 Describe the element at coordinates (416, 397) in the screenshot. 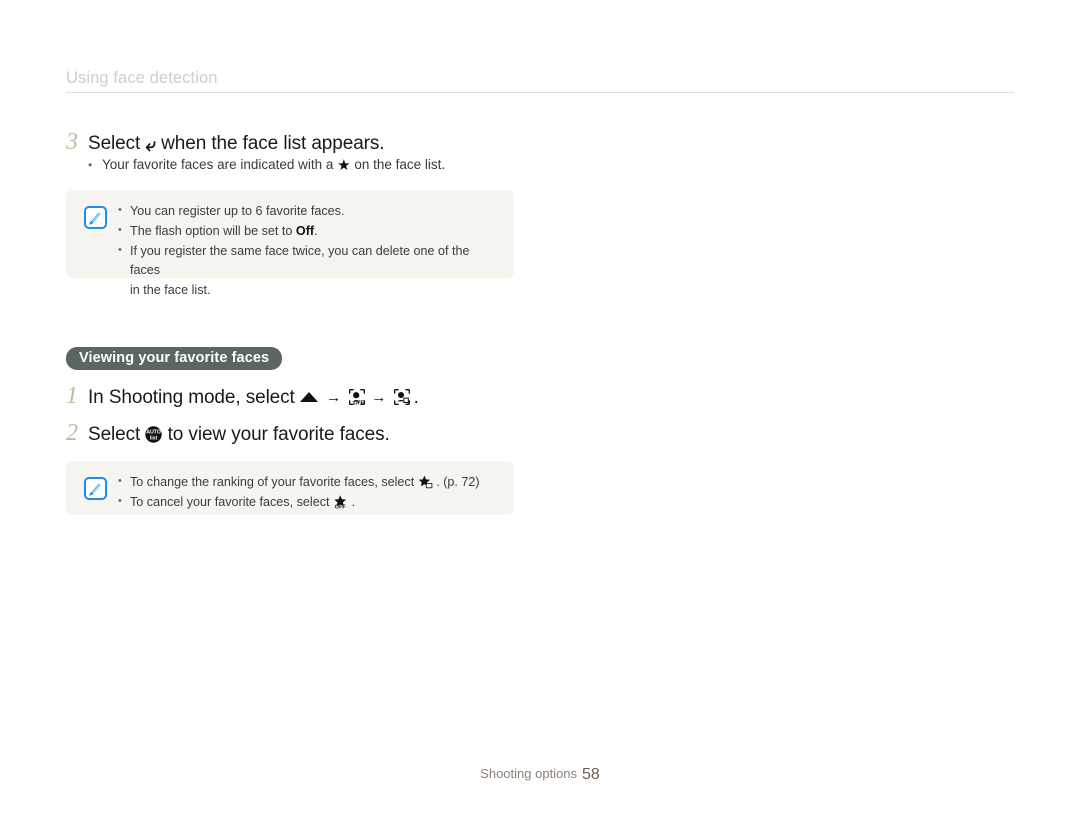

I see `step-1-text-after: .` at that location.